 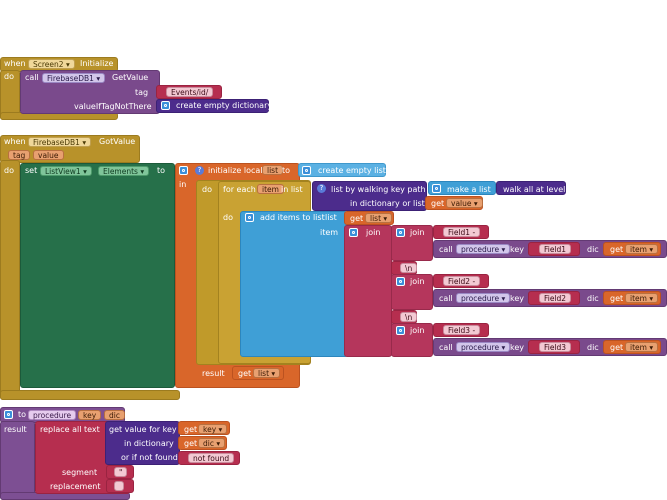 I want to click on param-value: value, so click(x=48, y=155).